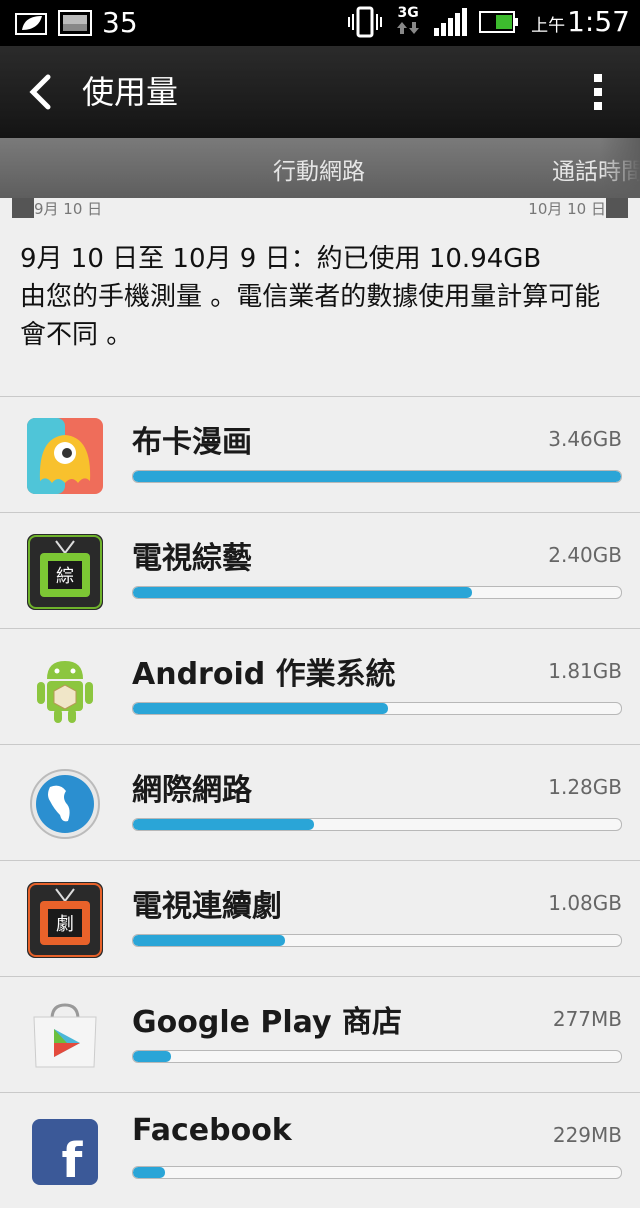  Describe the element at coordinates (23, 208) in the screenshot. I see `start-handle` at that location.